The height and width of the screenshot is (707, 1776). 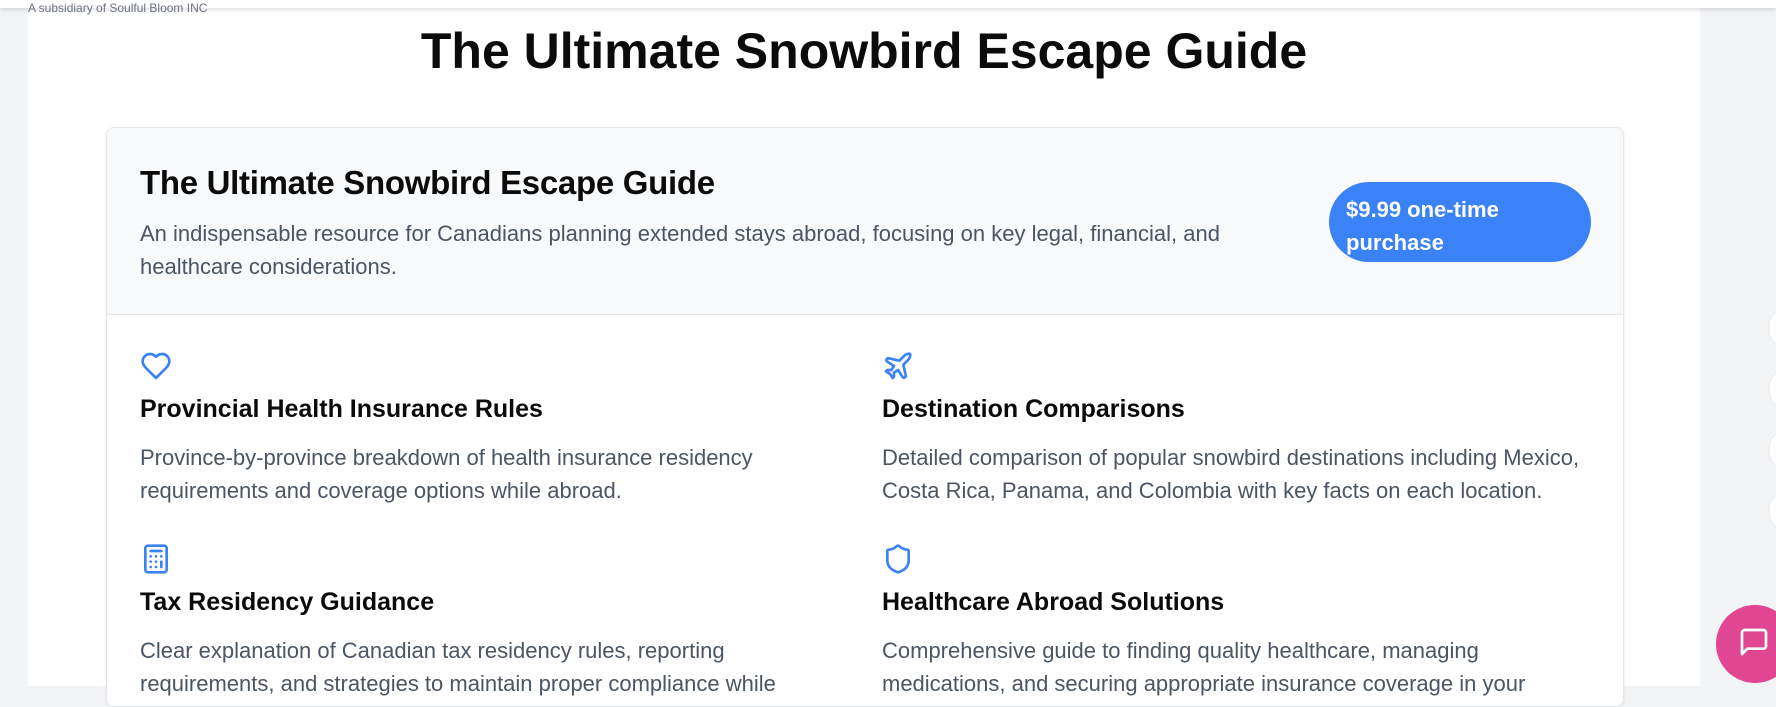 I want to click on product-title: The Ultimate Snowbird Escape Guide, so click(x=427, y=182).